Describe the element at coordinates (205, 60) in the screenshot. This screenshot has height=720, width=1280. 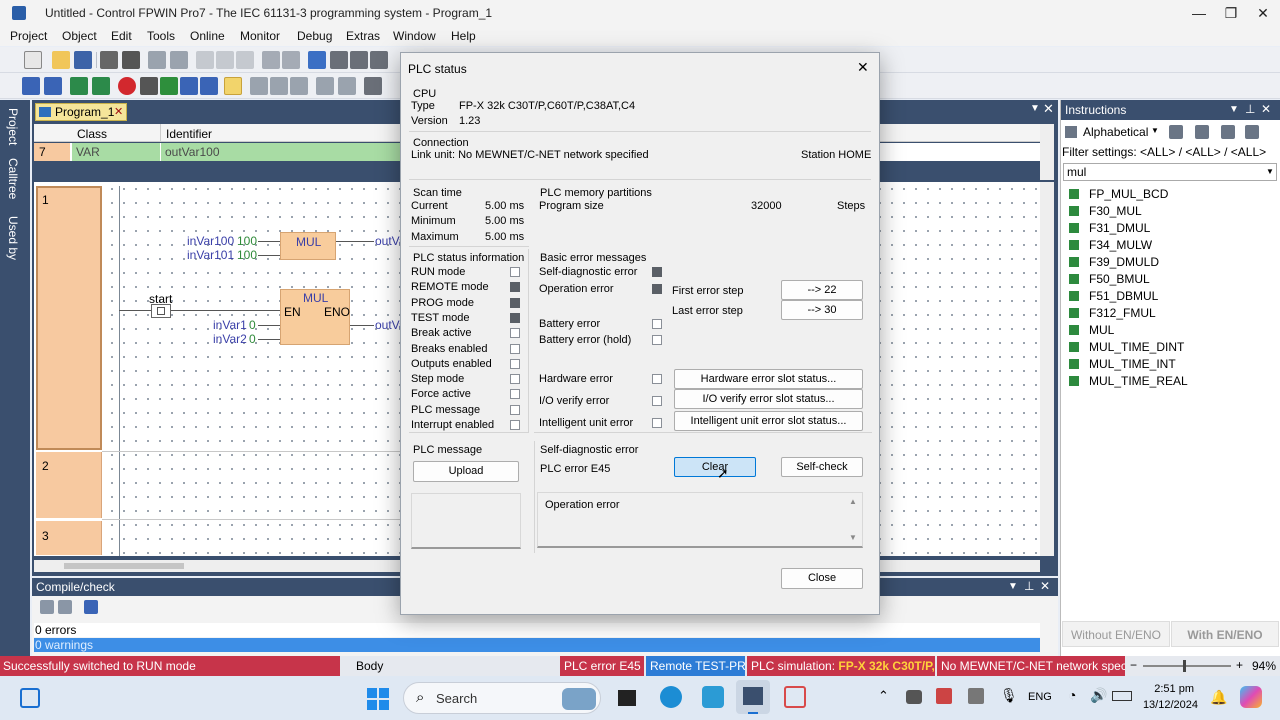
I see `cut-icon` at that location.